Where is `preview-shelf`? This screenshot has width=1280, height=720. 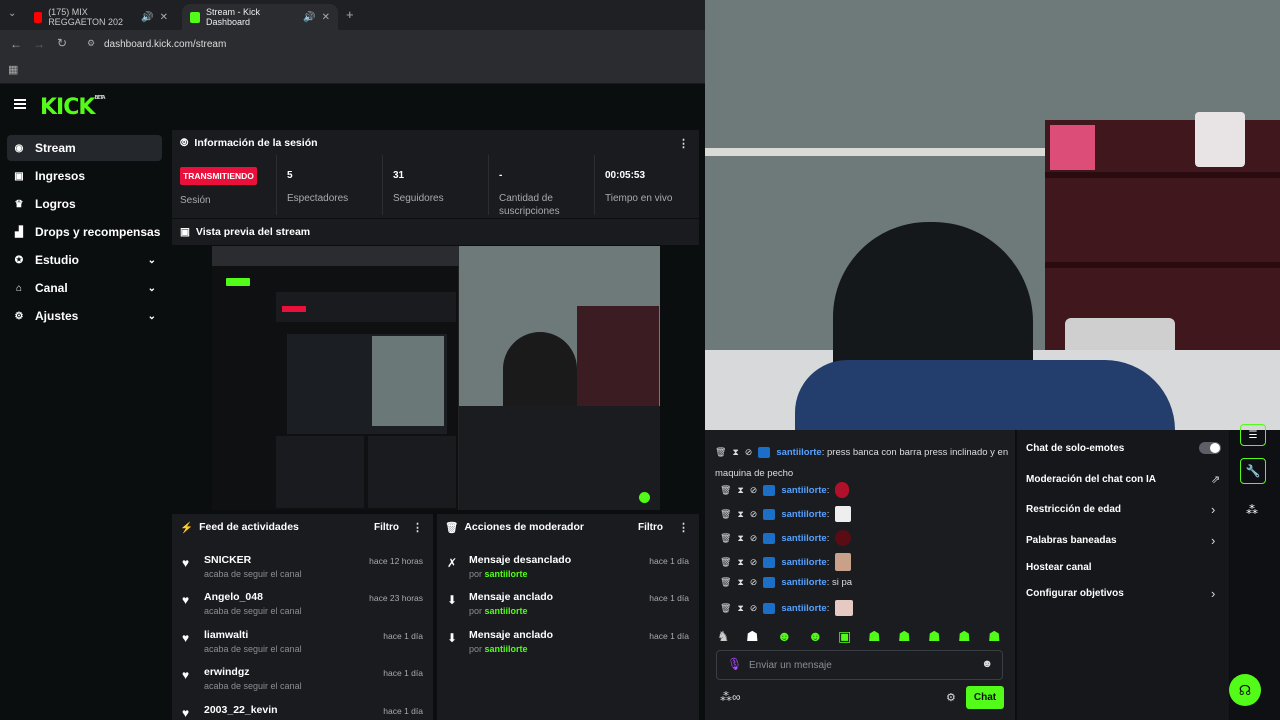
preview-shelf is located at coordinates (618, 356).